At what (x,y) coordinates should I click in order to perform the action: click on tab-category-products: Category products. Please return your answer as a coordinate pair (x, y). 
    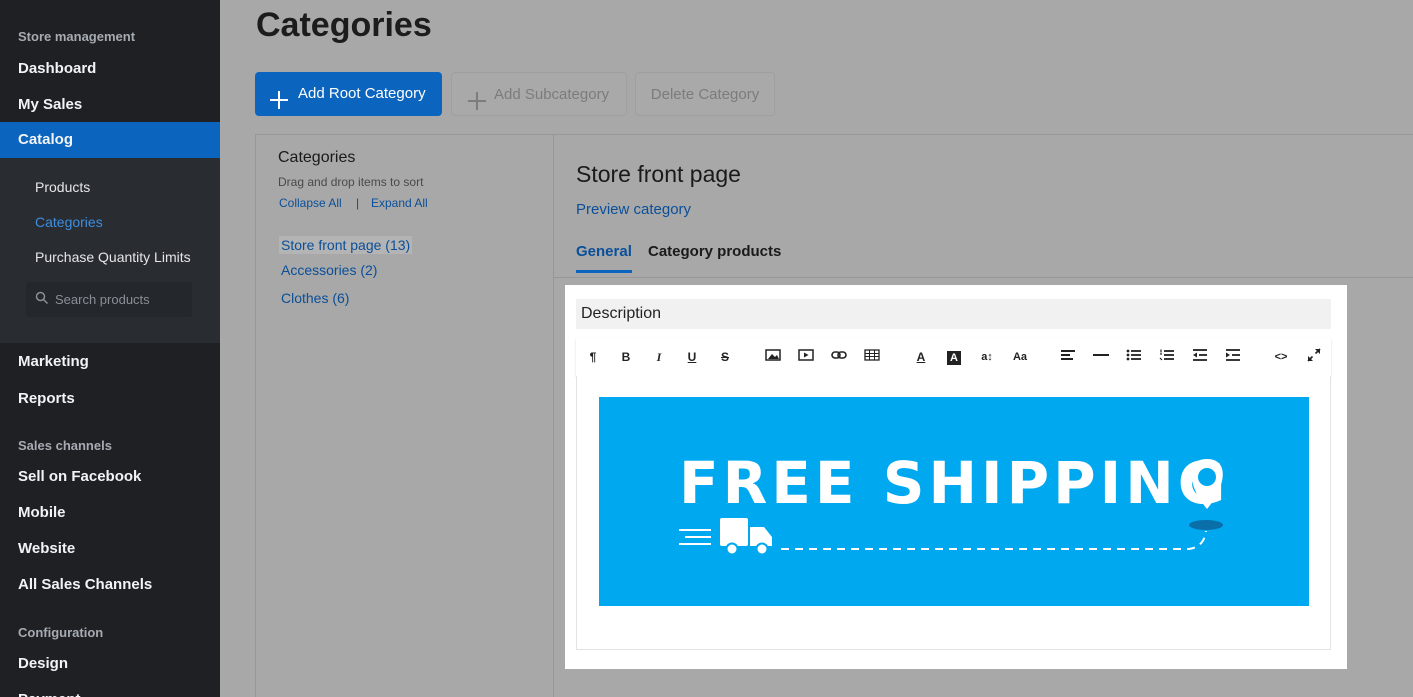
    Looking at the image, I should click on (714, 251).